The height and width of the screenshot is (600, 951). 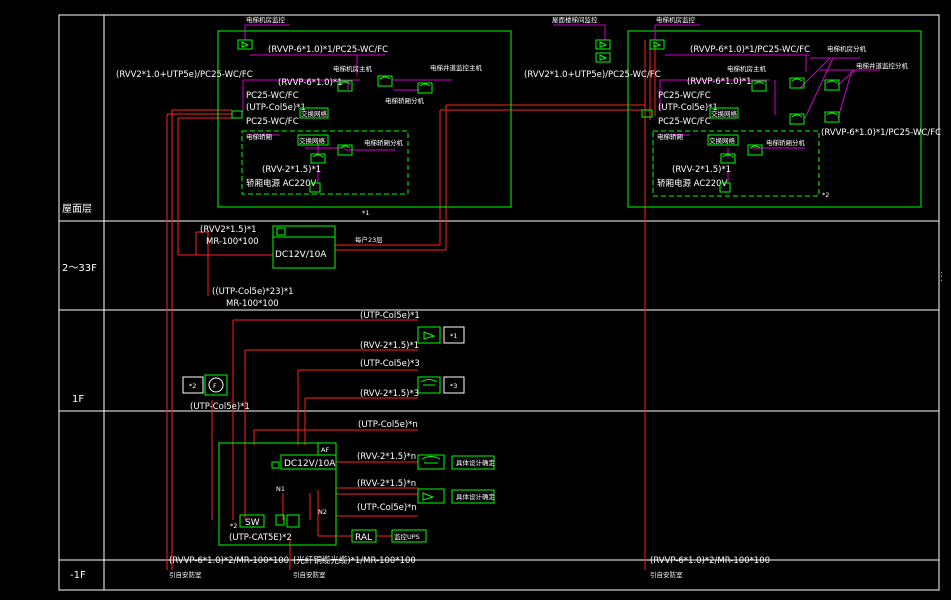 I want to click on control-switch-label: SW, so click(x=252, y=523).